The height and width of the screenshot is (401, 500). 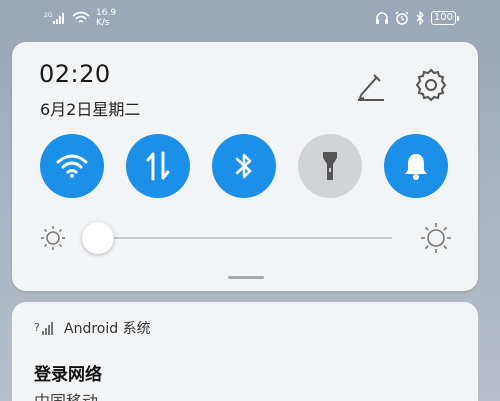 I want to click on gear-icon, so click(x=431, y=85).